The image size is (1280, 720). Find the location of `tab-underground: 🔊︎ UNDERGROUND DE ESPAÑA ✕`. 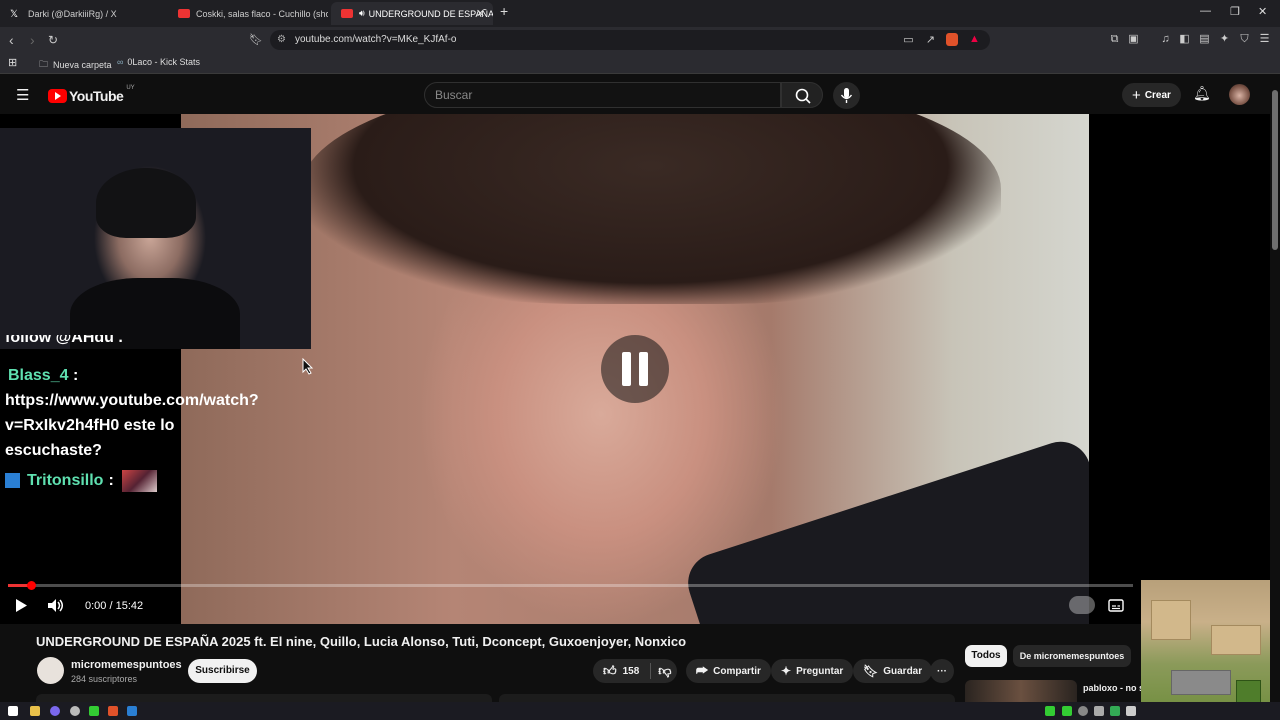

tab-underground: 🔊︎ UNDERGROUND DE ESPAÑA ✕ is located at coordinates (412, 13).